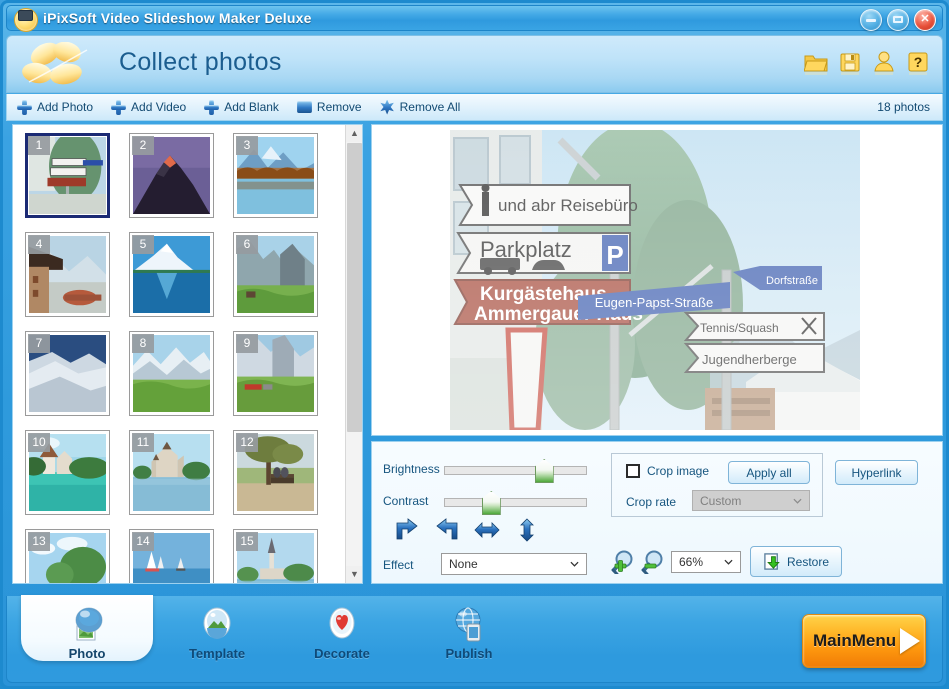  What do you see at coordinates (171, 175) in the screenshot?
I see `thumbnail-item: 2` at bounding box center [171, 175].